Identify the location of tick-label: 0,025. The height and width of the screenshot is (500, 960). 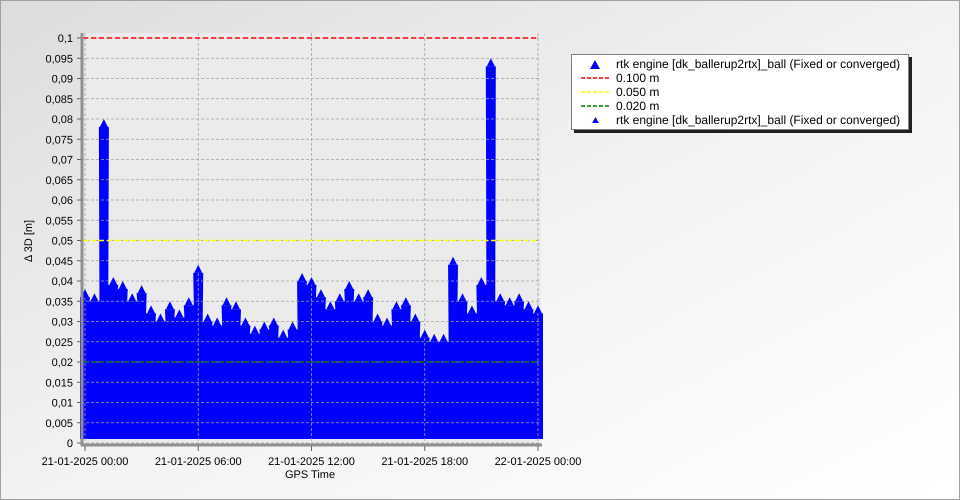
(59, 342).